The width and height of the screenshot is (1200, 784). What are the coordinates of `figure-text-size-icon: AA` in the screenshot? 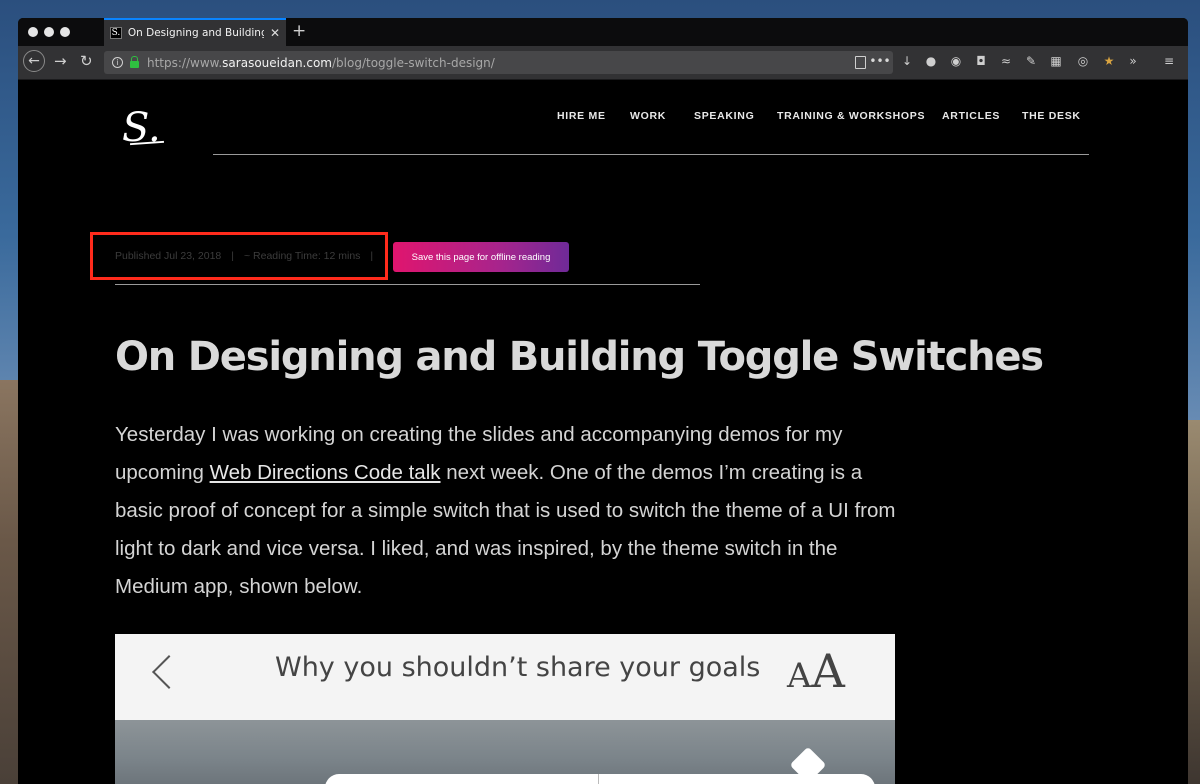 It's located at (816, 671).